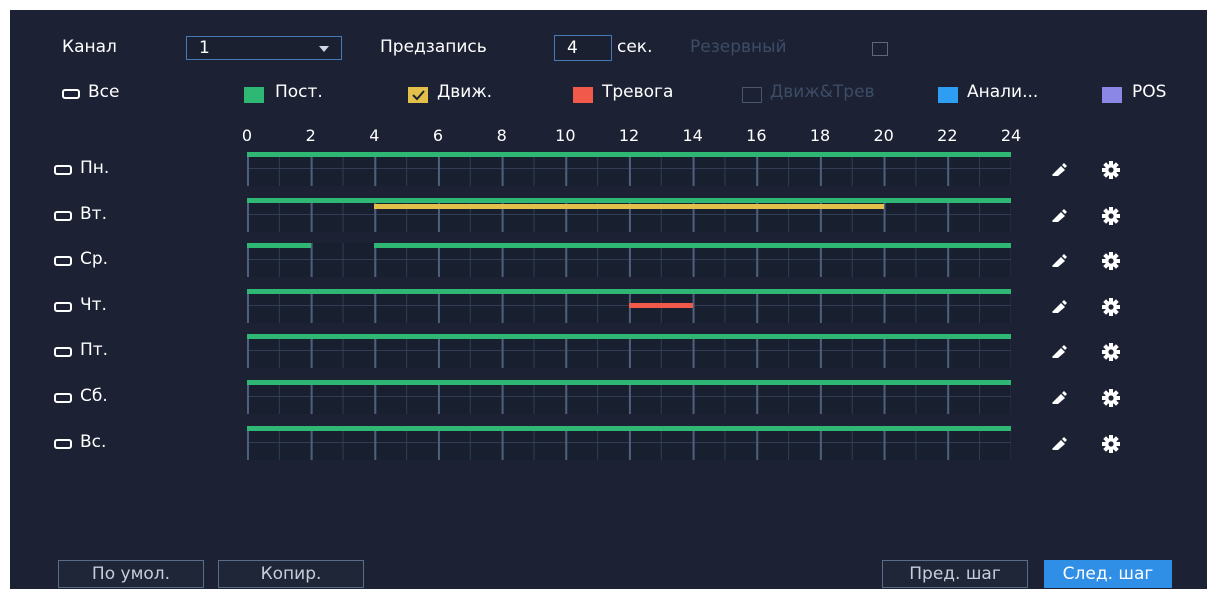 The image size is (1207, 589). What do you see at coordinates (204, 48) in the screenshot?
I see `channel-select-value: 1` at bounding box center [204, 48].